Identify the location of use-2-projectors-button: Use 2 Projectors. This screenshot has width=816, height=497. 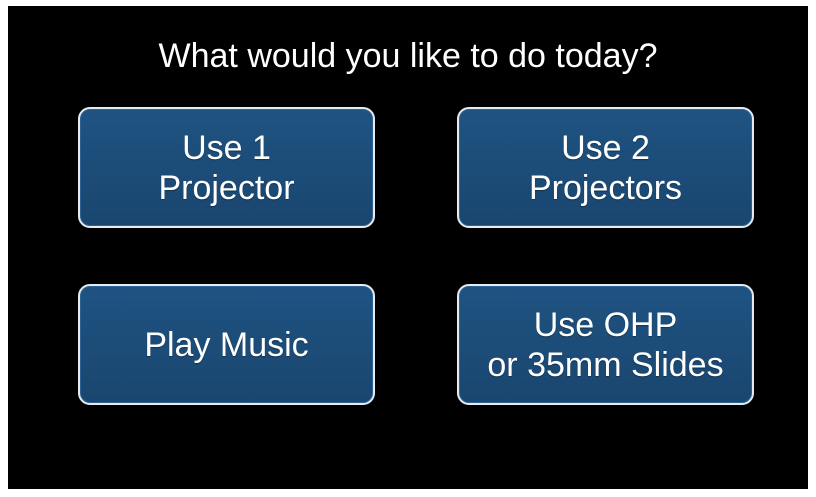
(605, 167).